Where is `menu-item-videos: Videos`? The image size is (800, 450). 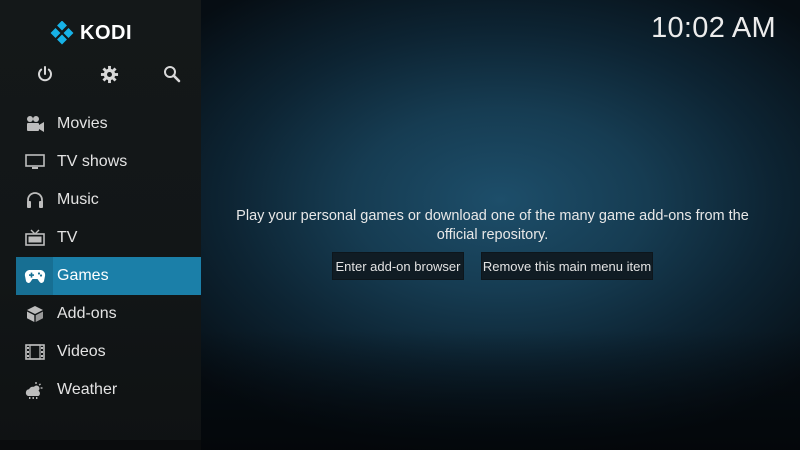 menu-item-videos: Videos is located at coordinates (108, 352).